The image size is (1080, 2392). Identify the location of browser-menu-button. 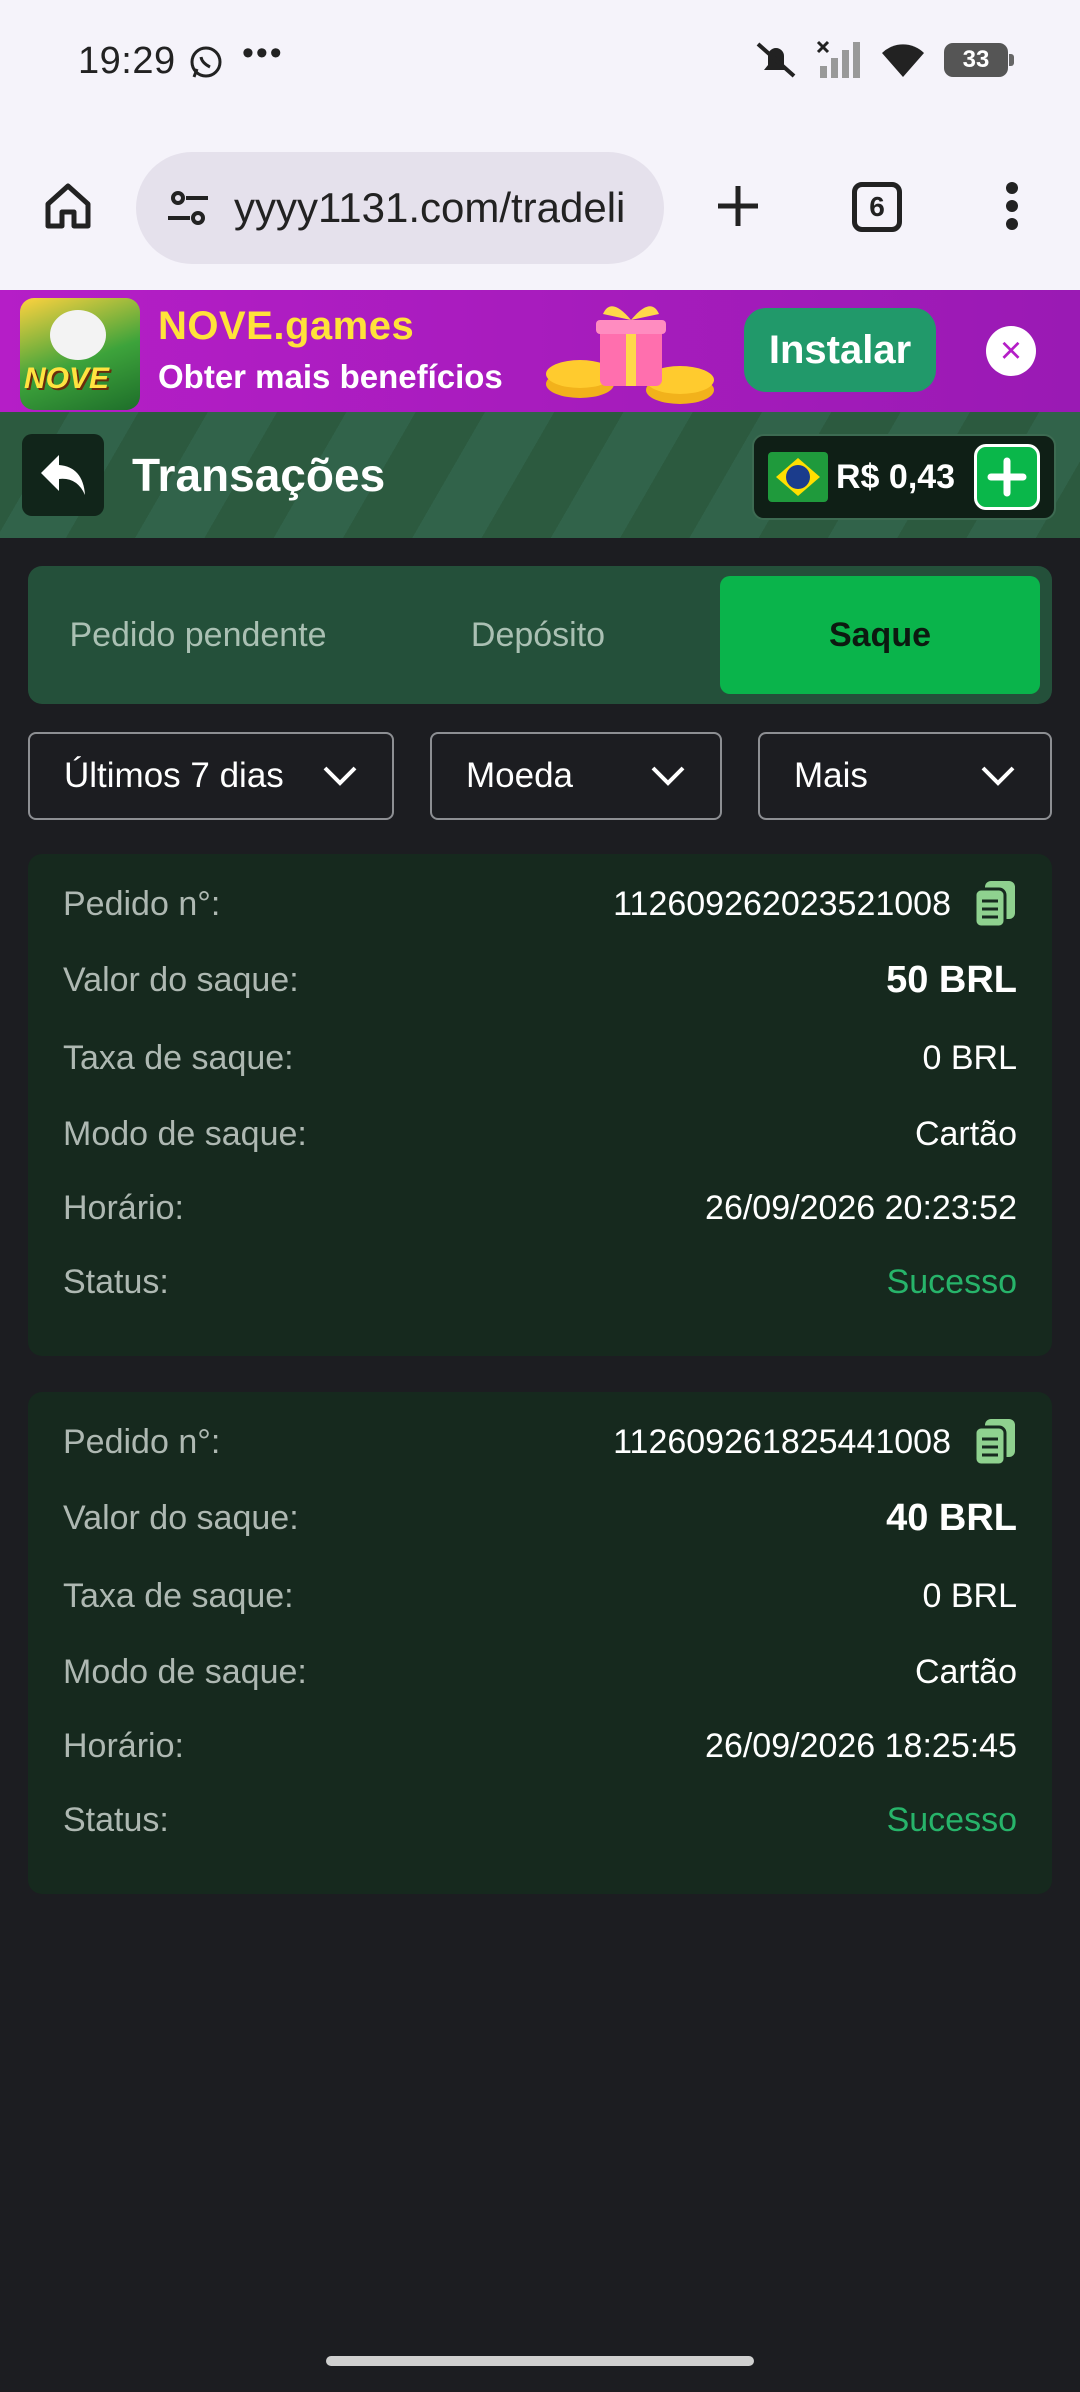
(1012, 206).